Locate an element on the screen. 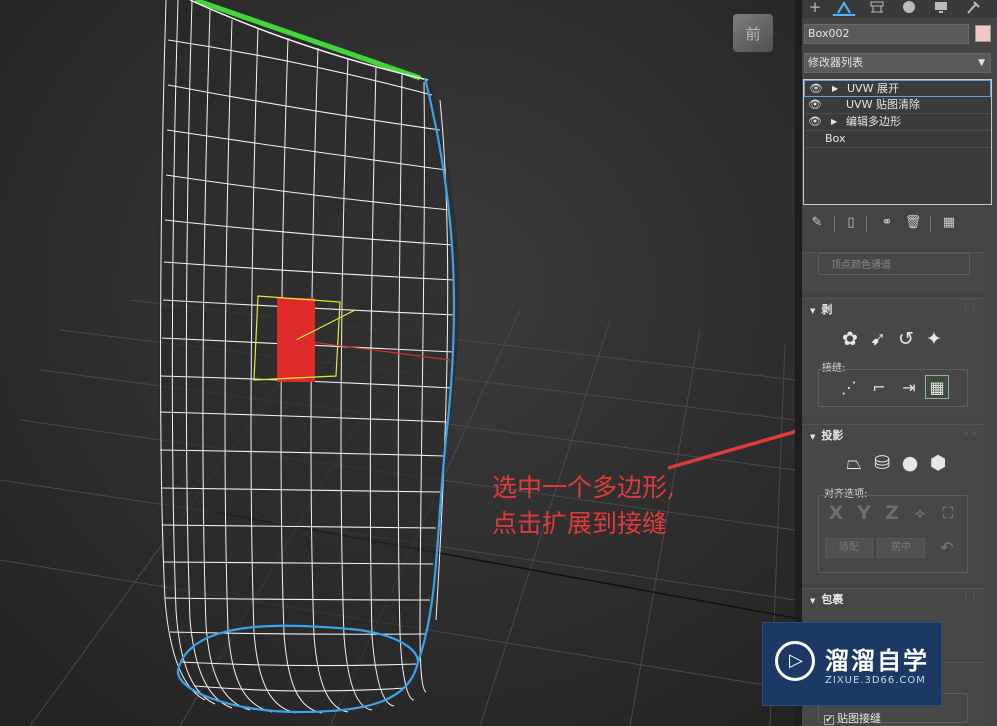 Image resolution: width=997 pixels, height=726 pixels. map-seams-label: 贴图接缝 is located at coordinates (859, 718).